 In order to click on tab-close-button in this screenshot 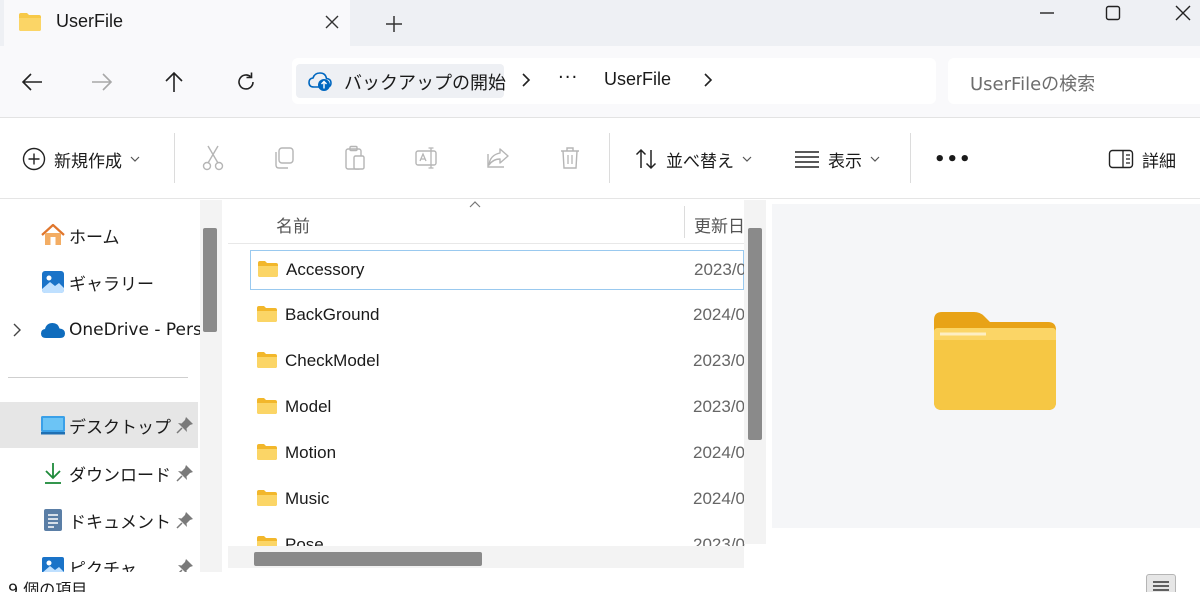, I will do `click(332, 22)`.